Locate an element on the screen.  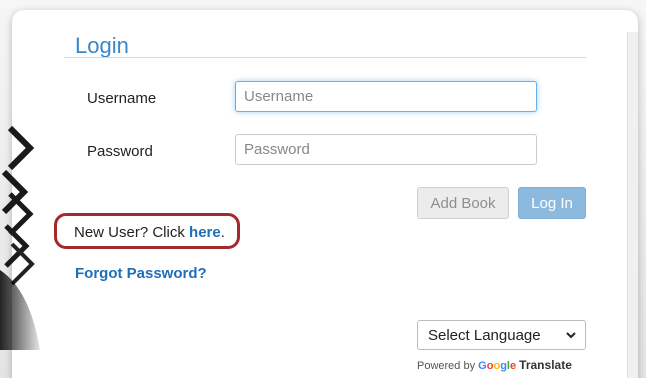
google-logo-link: Google is located at coordinates (497, 366).